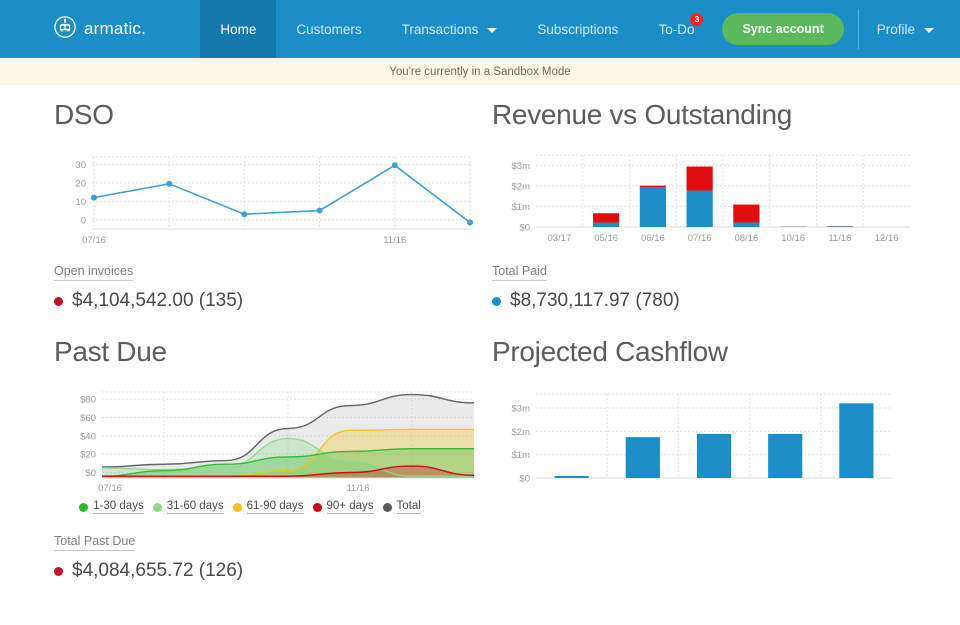 The image size is (960, 625). What do you see at coordinates (408, 507) in the screenshot?
I see `legend-label: Total` at bounding box center [408, 507].